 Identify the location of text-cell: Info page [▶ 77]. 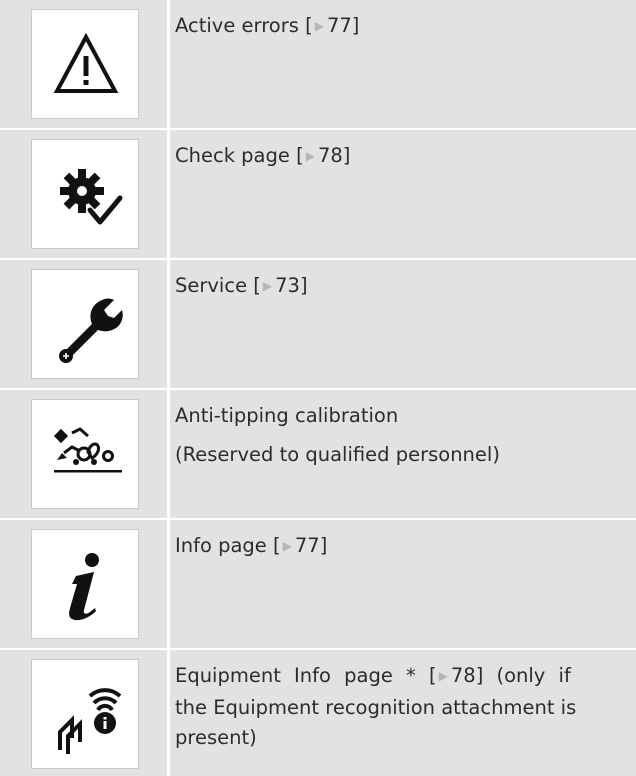
(403, 584).